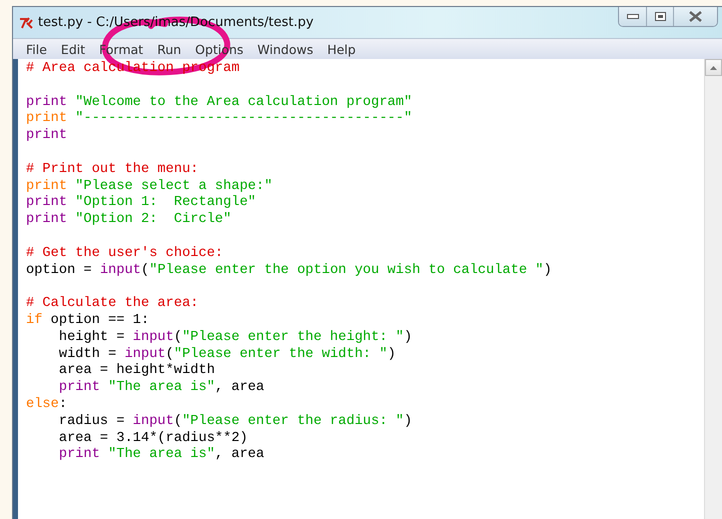 The width and height of the screenshot is (722, 519). What do you see at coordinates (236, 422) in the screenshot?
I see `code-line: radius = input("Please enter the radius: ")` at bounding box center [236, 422].